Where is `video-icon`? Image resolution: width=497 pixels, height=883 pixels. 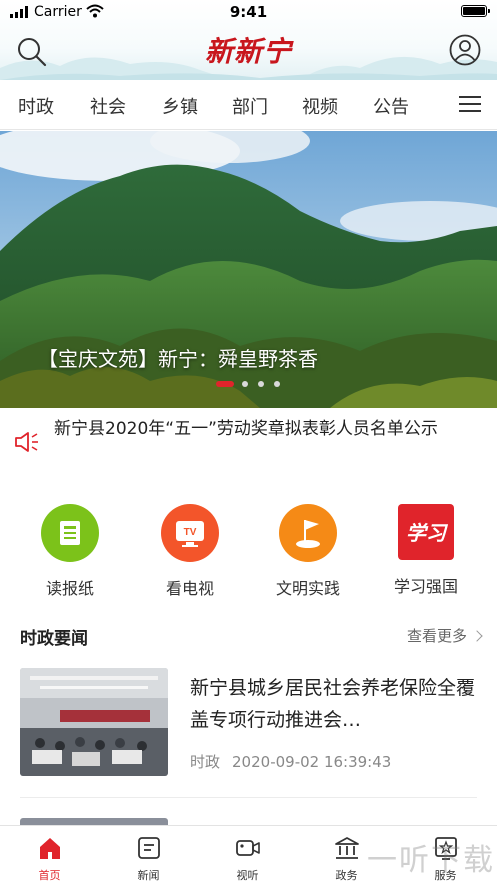
video-icon is located at coordinates (247, 848).